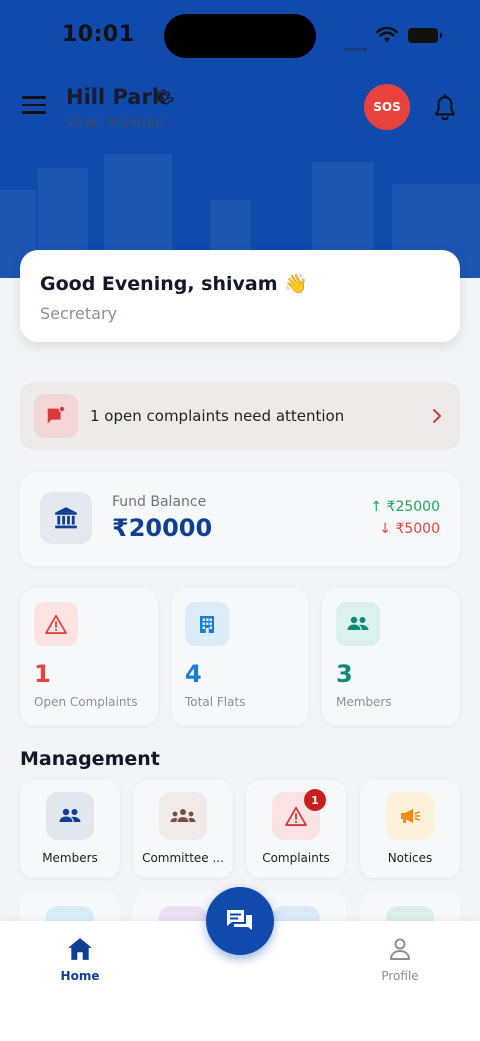 The width and height of the screenshot is (480, 1041). Describe the element at coordinates (400, 949) in the screenshot. I see `person-icon` at that location.